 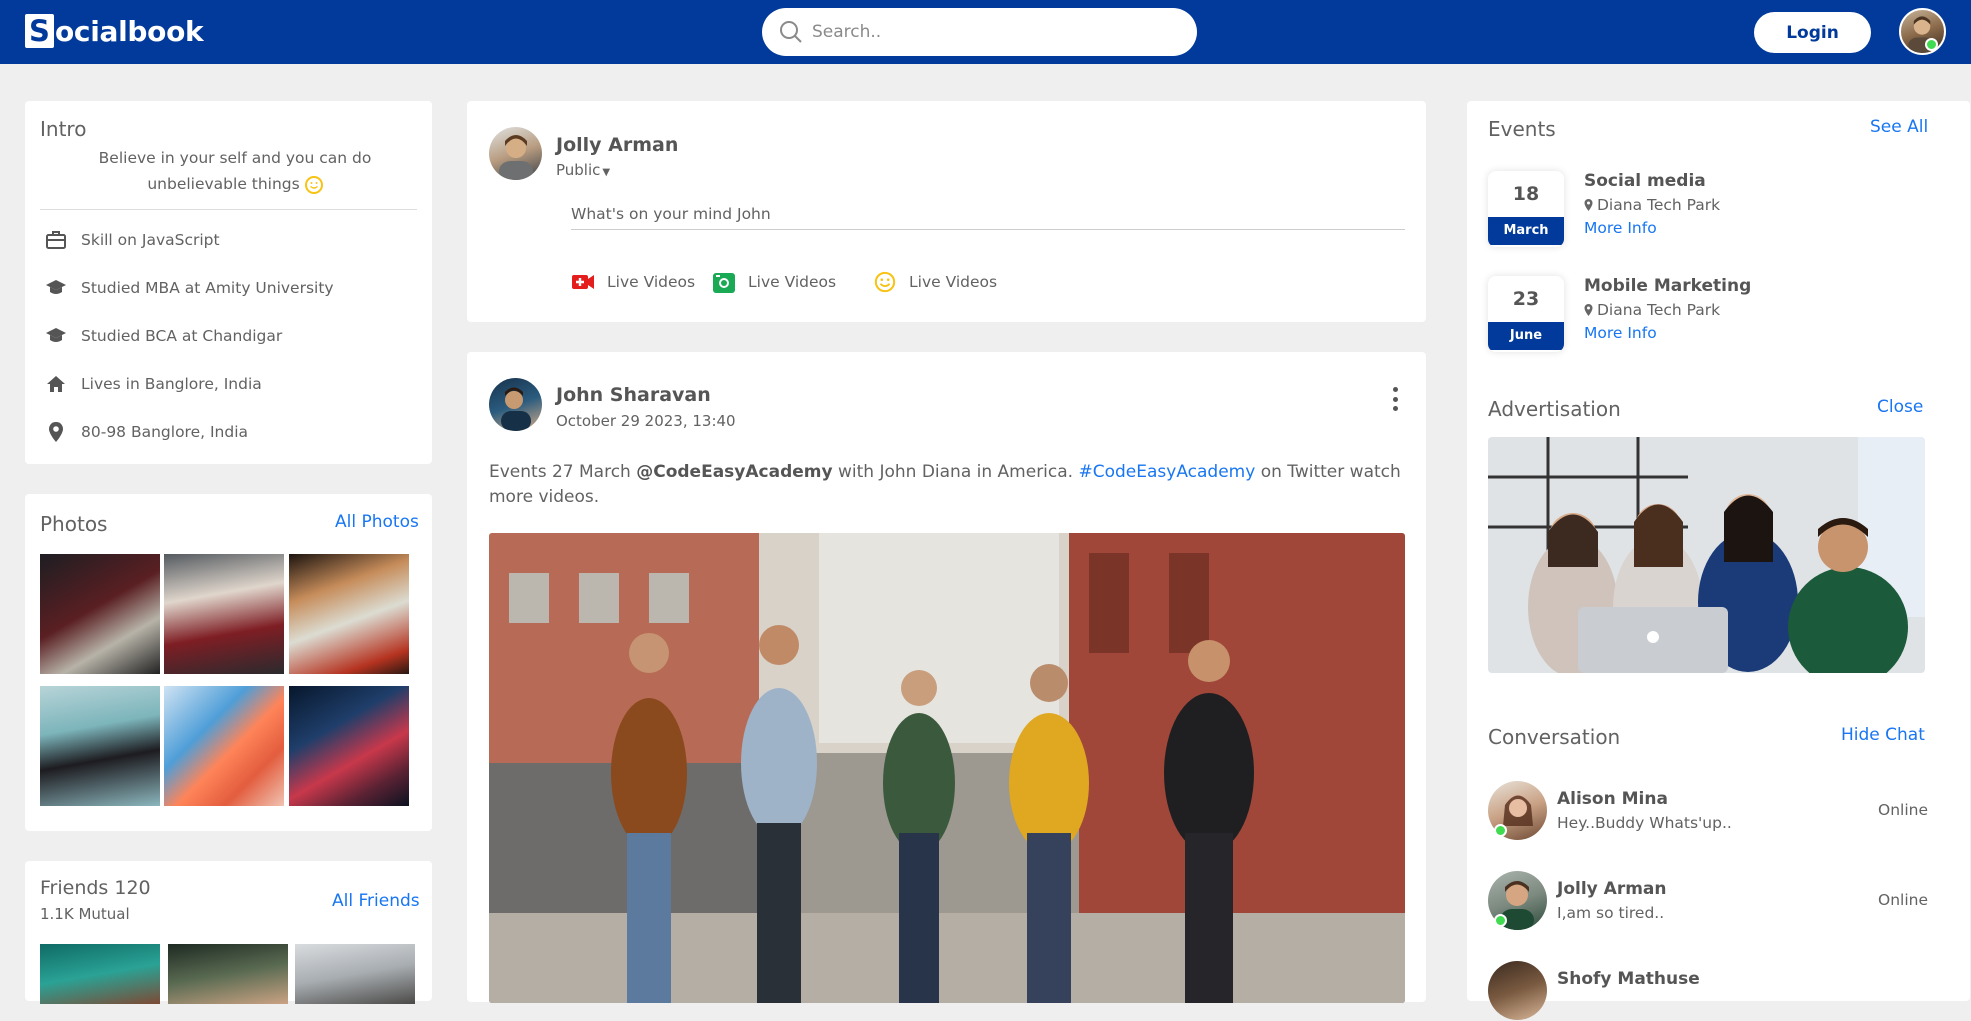 What do you see at coordinates (228, 932) in the screenshot?
I see `friends-card: Friends 120 1.1K Mutual All Friends` at bounding box center [228, 932].